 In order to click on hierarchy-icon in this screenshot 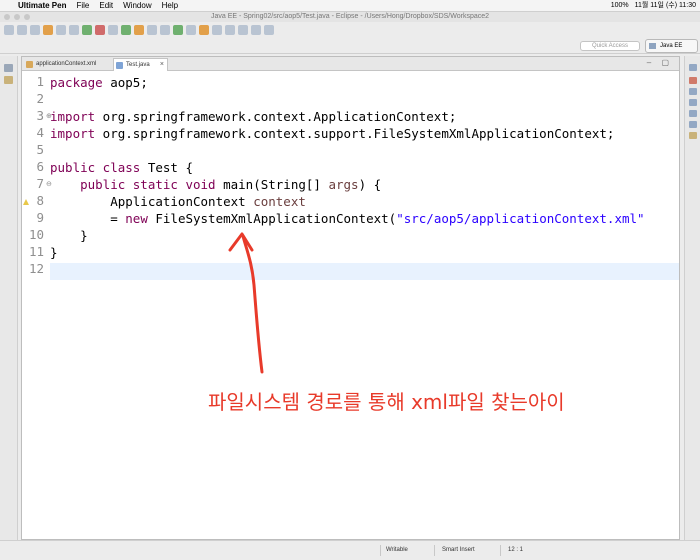, I will do `click(693, 102)`.